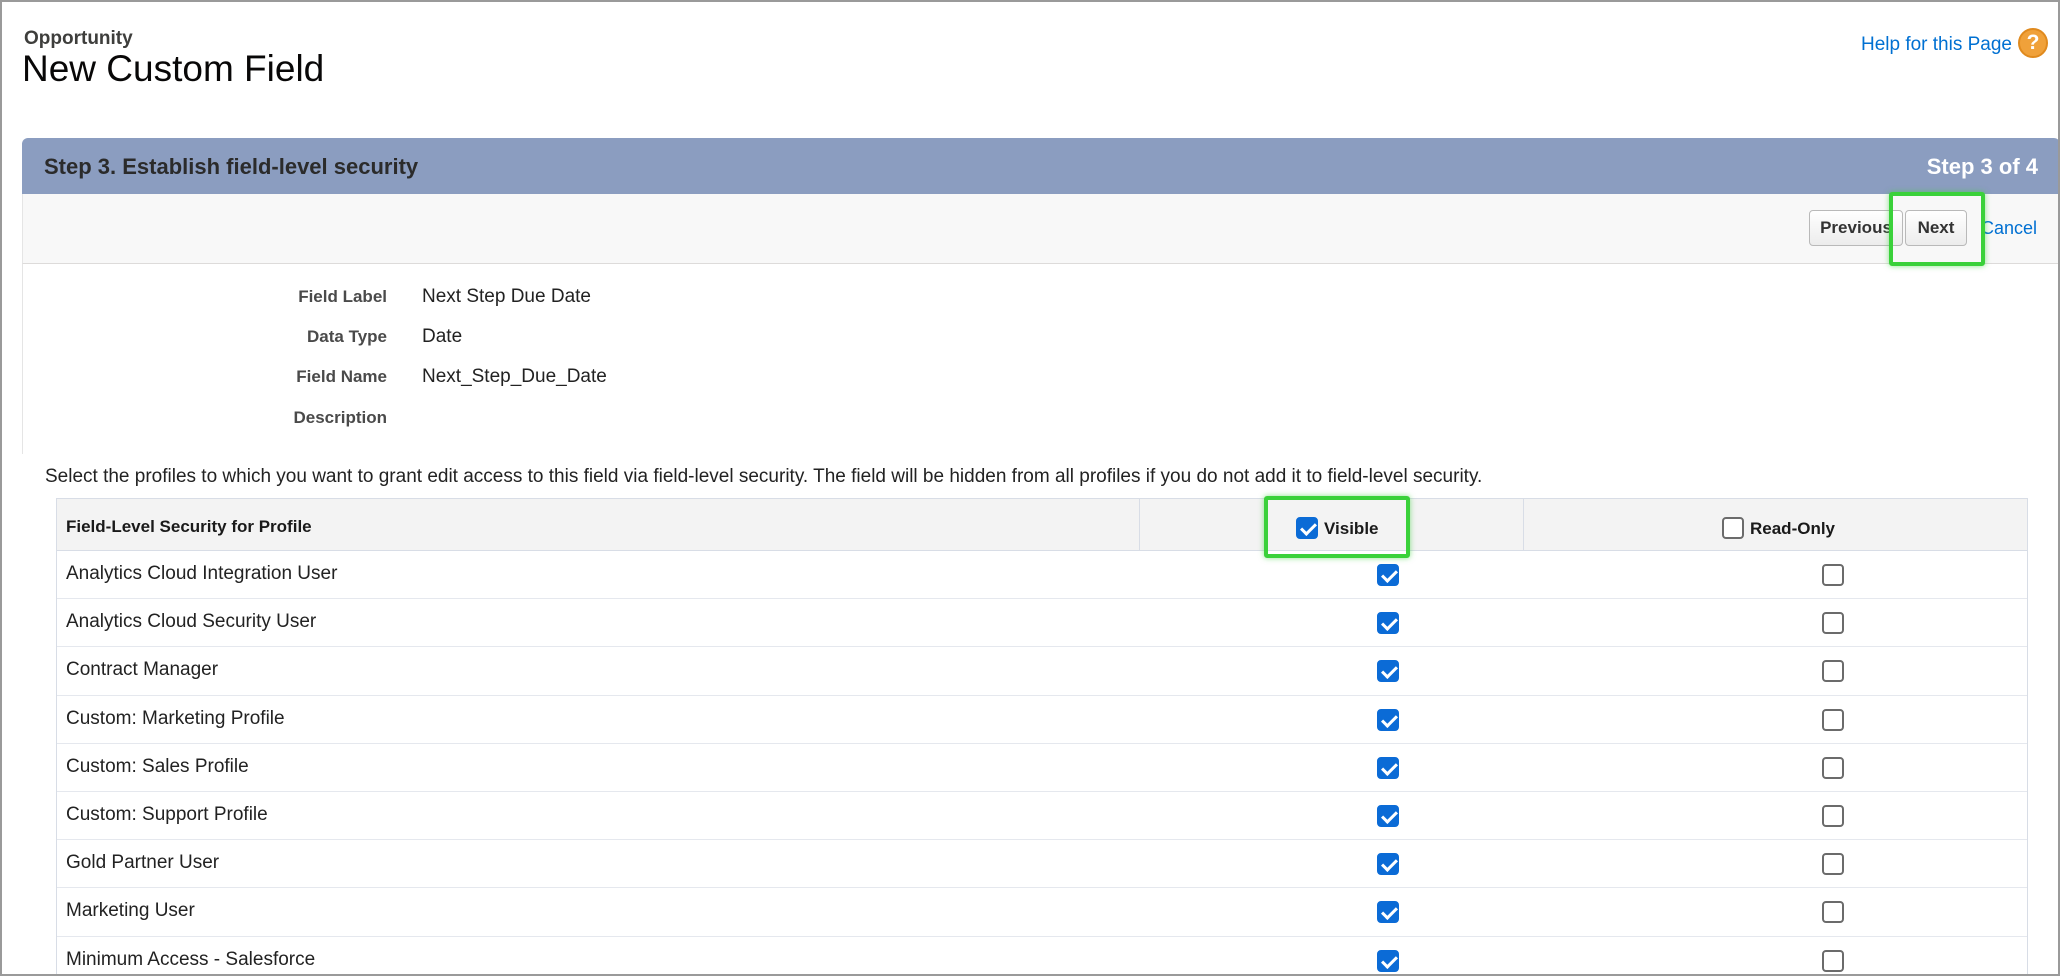  What do you see at coordinates (1856, 228) in the screenshot?
I see `previous-button: Previous` at bounding box center [1856, 228].